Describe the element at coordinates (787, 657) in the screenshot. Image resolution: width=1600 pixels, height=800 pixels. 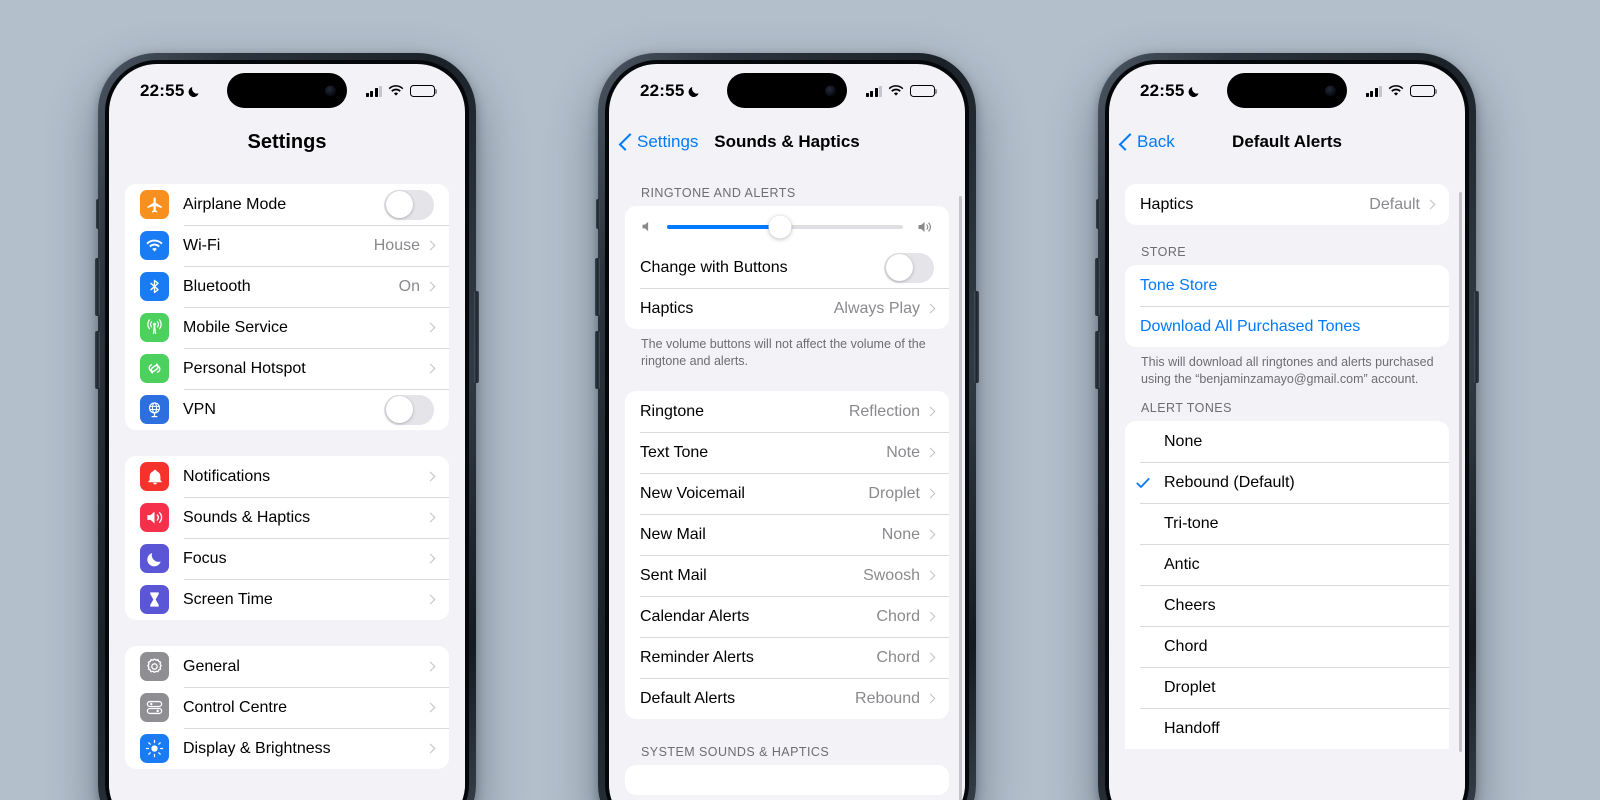
I see `row-reminder-alerts: Reminder Alerts Chord` at that location.